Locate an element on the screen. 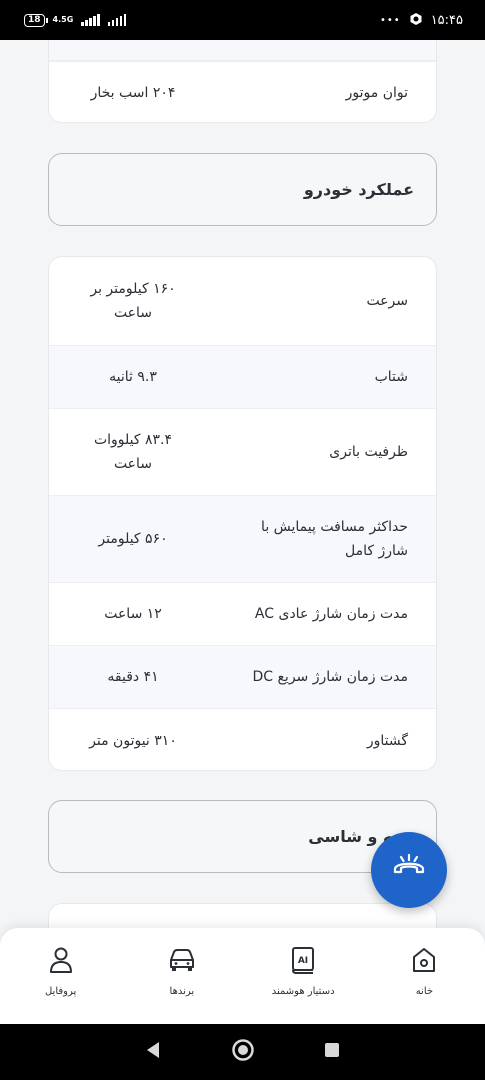 This screenshot has height=1080, width=485. nav-item-profile: پروفایل is located at coordinates (61, 971).